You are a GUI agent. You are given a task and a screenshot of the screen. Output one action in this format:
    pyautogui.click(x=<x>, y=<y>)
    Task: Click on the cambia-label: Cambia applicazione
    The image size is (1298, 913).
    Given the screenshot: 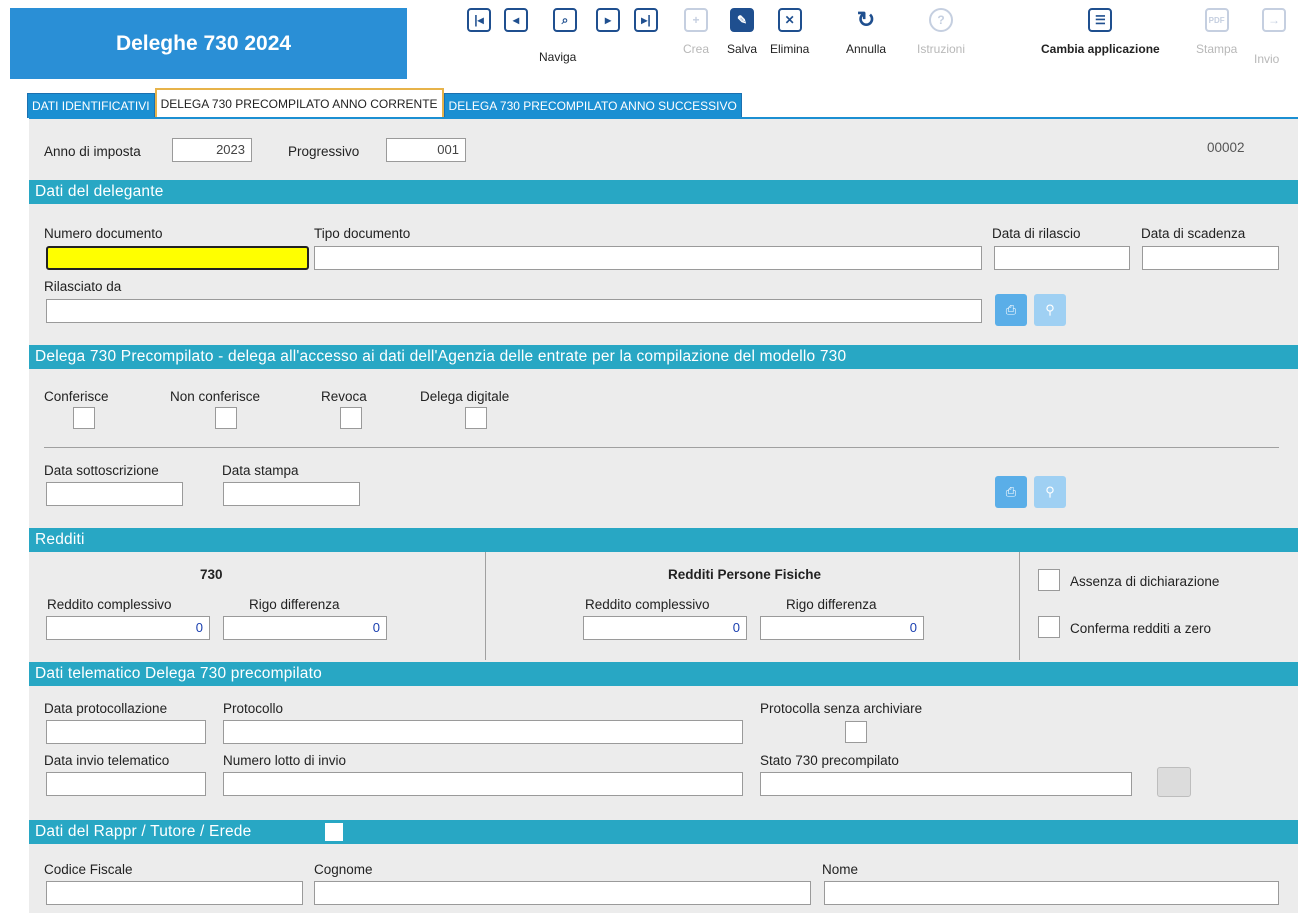 What is the action you would take?
    pyautogui.click(x=1100, y=49)
    